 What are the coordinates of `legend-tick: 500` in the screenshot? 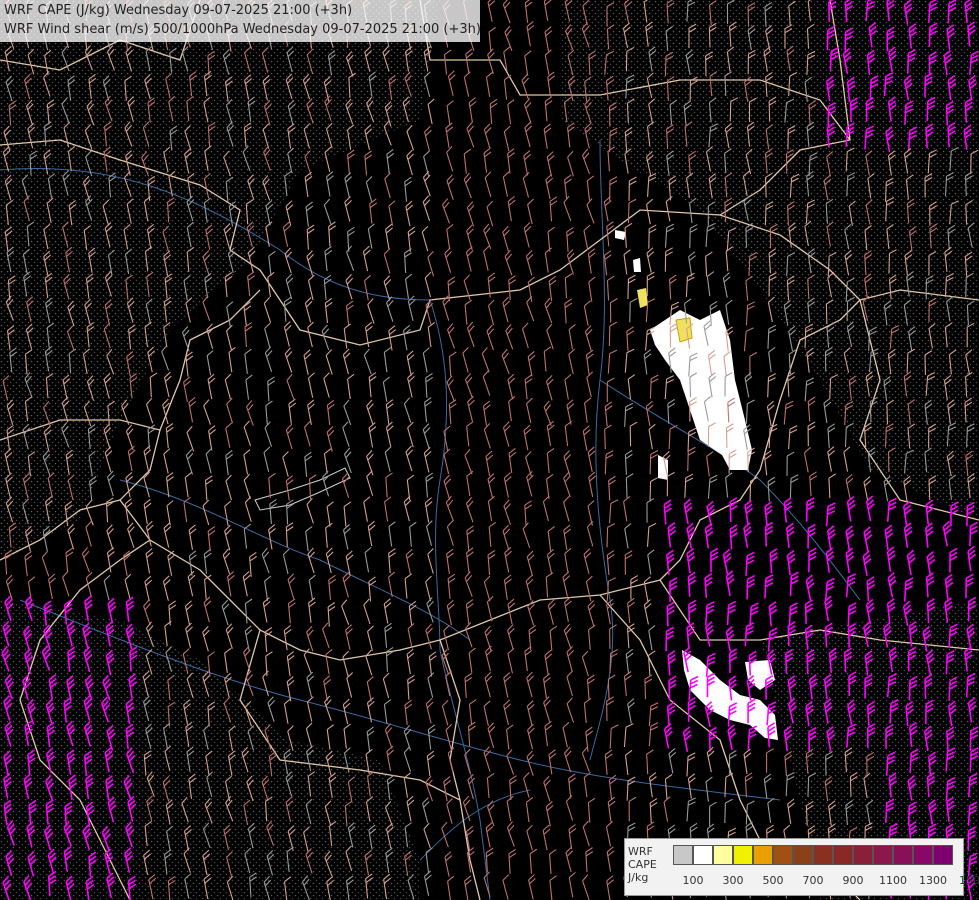 It's located at (773, 880).